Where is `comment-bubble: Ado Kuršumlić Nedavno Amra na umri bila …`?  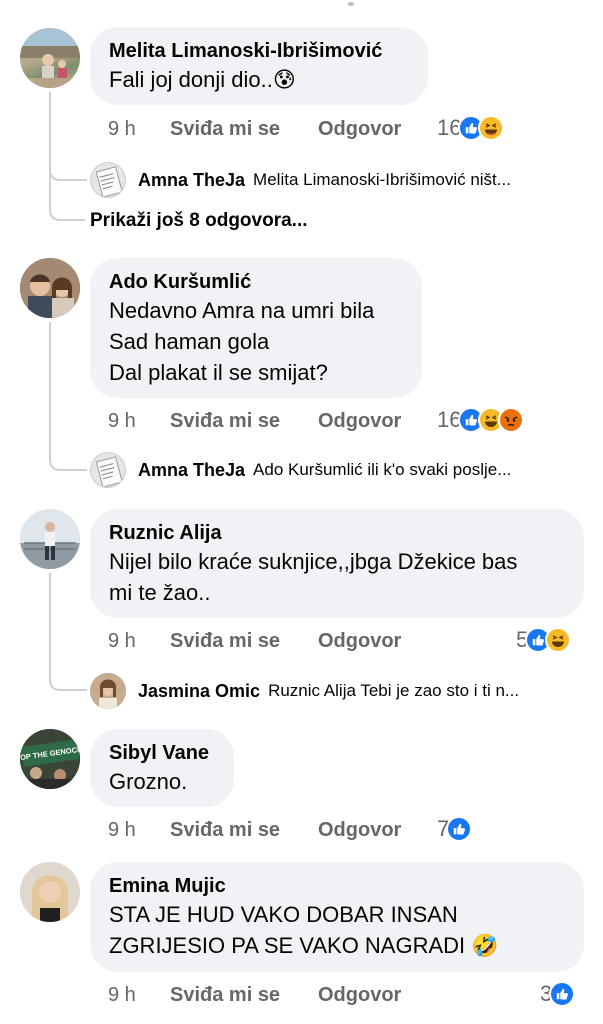 comment-bubble: Ado Kuršumlić Nedavno Amra na umri bila … is located at coordinates (256, 328).